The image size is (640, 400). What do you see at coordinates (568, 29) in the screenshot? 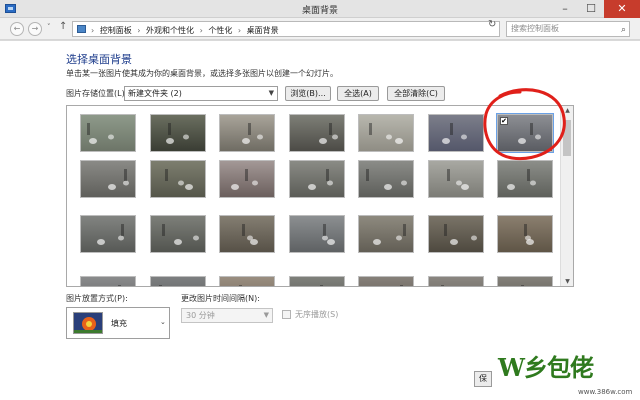
I see `search-input: 搜索控制面板 ⌕` at bounding box center [568, 29].